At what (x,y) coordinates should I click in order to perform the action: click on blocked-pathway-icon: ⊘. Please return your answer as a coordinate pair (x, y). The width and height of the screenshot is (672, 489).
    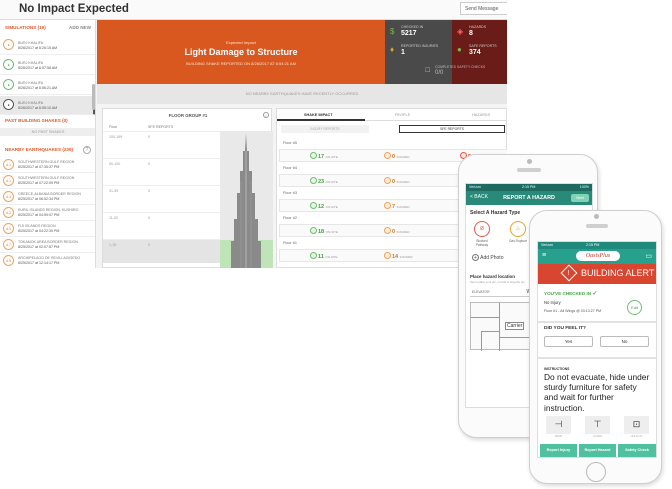
    Looking at the image, I should click on (482, 229).